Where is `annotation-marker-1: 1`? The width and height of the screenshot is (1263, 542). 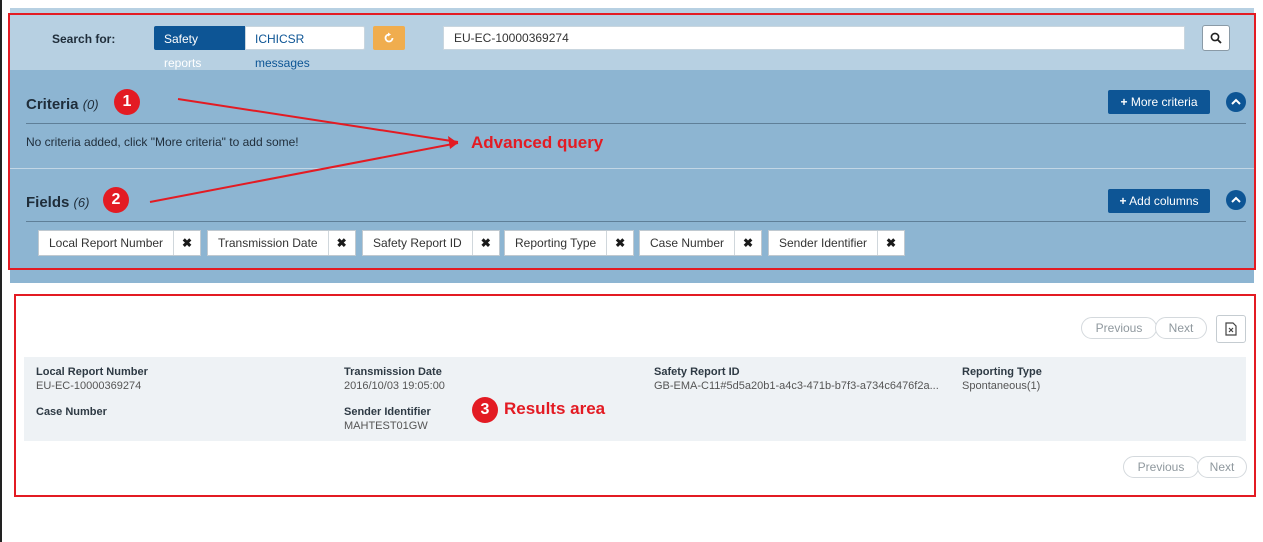
annotation-marker-1: 1 is located at coordinates (127, 102).